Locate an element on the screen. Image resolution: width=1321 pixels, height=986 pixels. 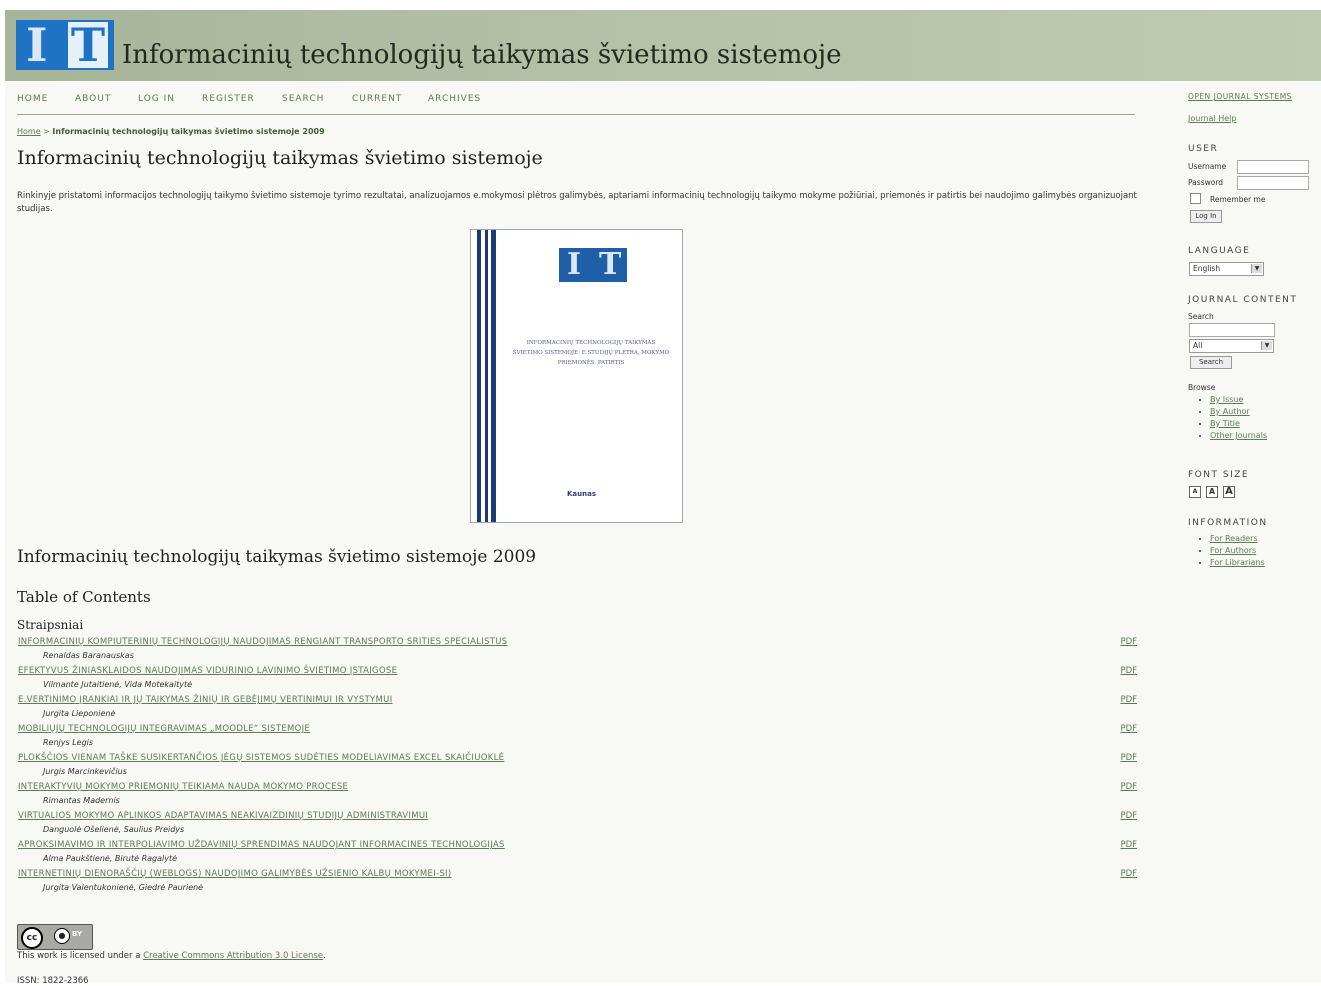
ojs-link: OPEN JOURNAL SYSTEMS is located at coordinates (1240, 96).